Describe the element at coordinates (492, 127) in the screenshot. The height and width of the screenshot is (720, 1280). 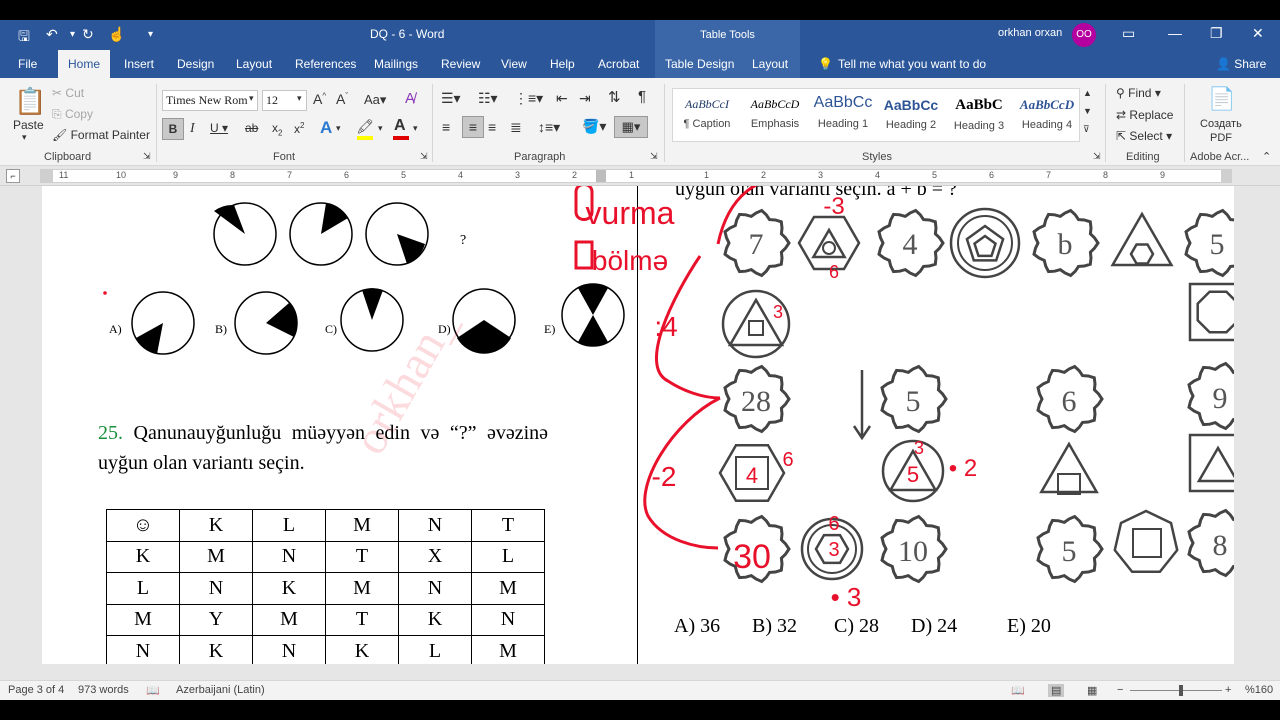
I see `align-right-icon: ≡` at that location.